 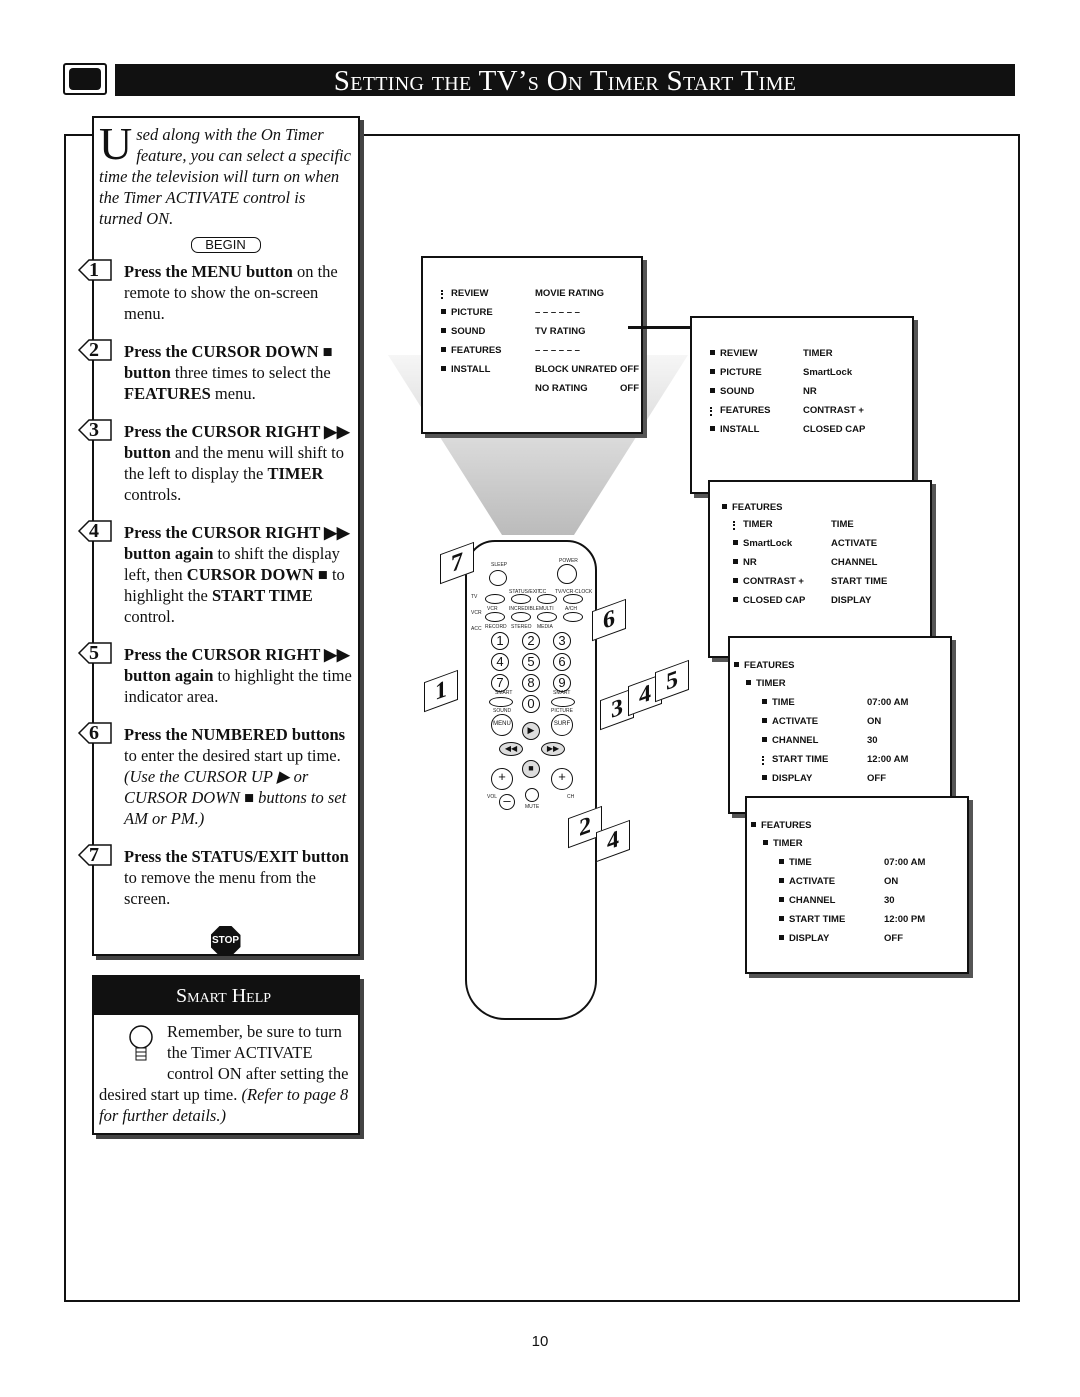 I want to click on smart-picture-button, so click(x=563, y=702).